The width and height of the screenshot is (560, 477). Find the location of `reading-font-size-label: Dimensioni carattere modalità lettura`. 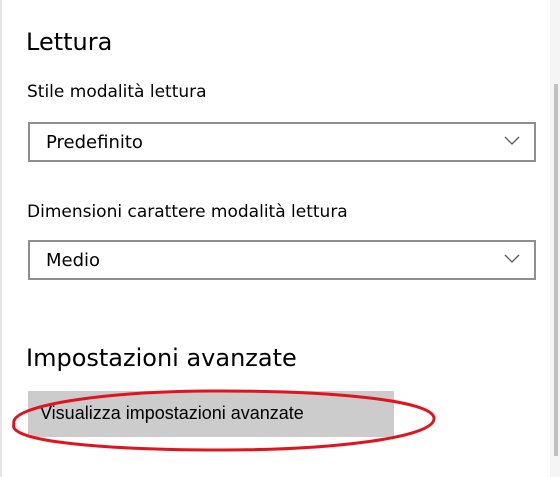

reading-font-size-label: Dimensioni carattere modalità lettura is located at coordinates (187, 212).